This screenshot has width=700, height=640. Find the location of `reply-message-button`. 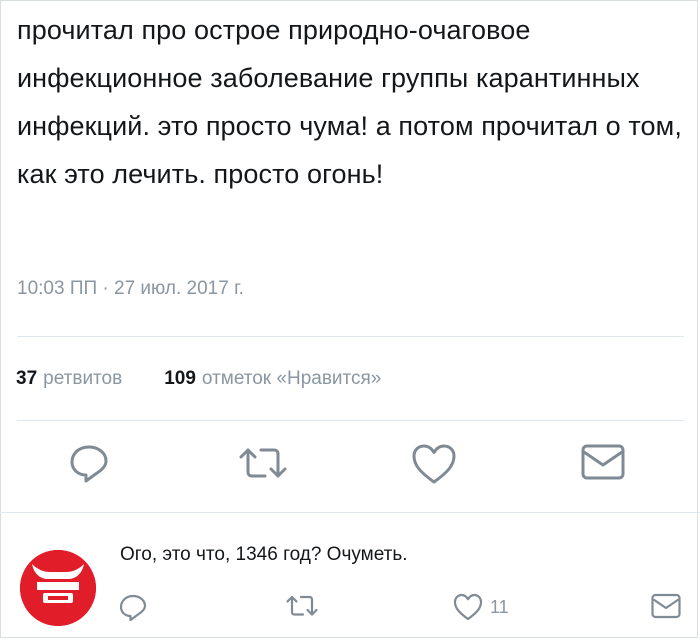

reply-message-button is located at coordinates (666, 606).